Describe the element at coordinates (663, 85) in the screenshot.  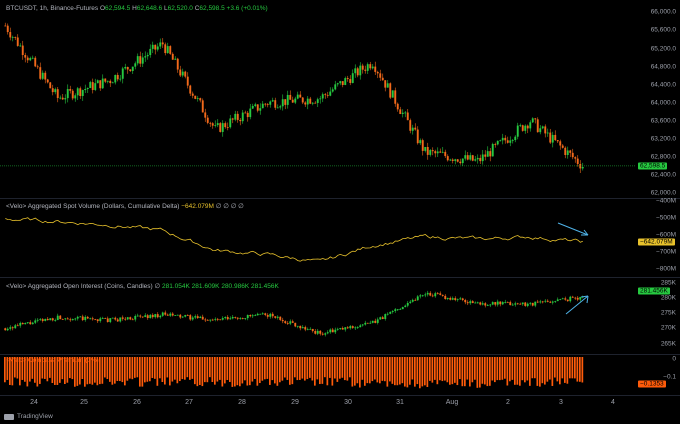
I see `price-tick: 64,400.0` at that location.